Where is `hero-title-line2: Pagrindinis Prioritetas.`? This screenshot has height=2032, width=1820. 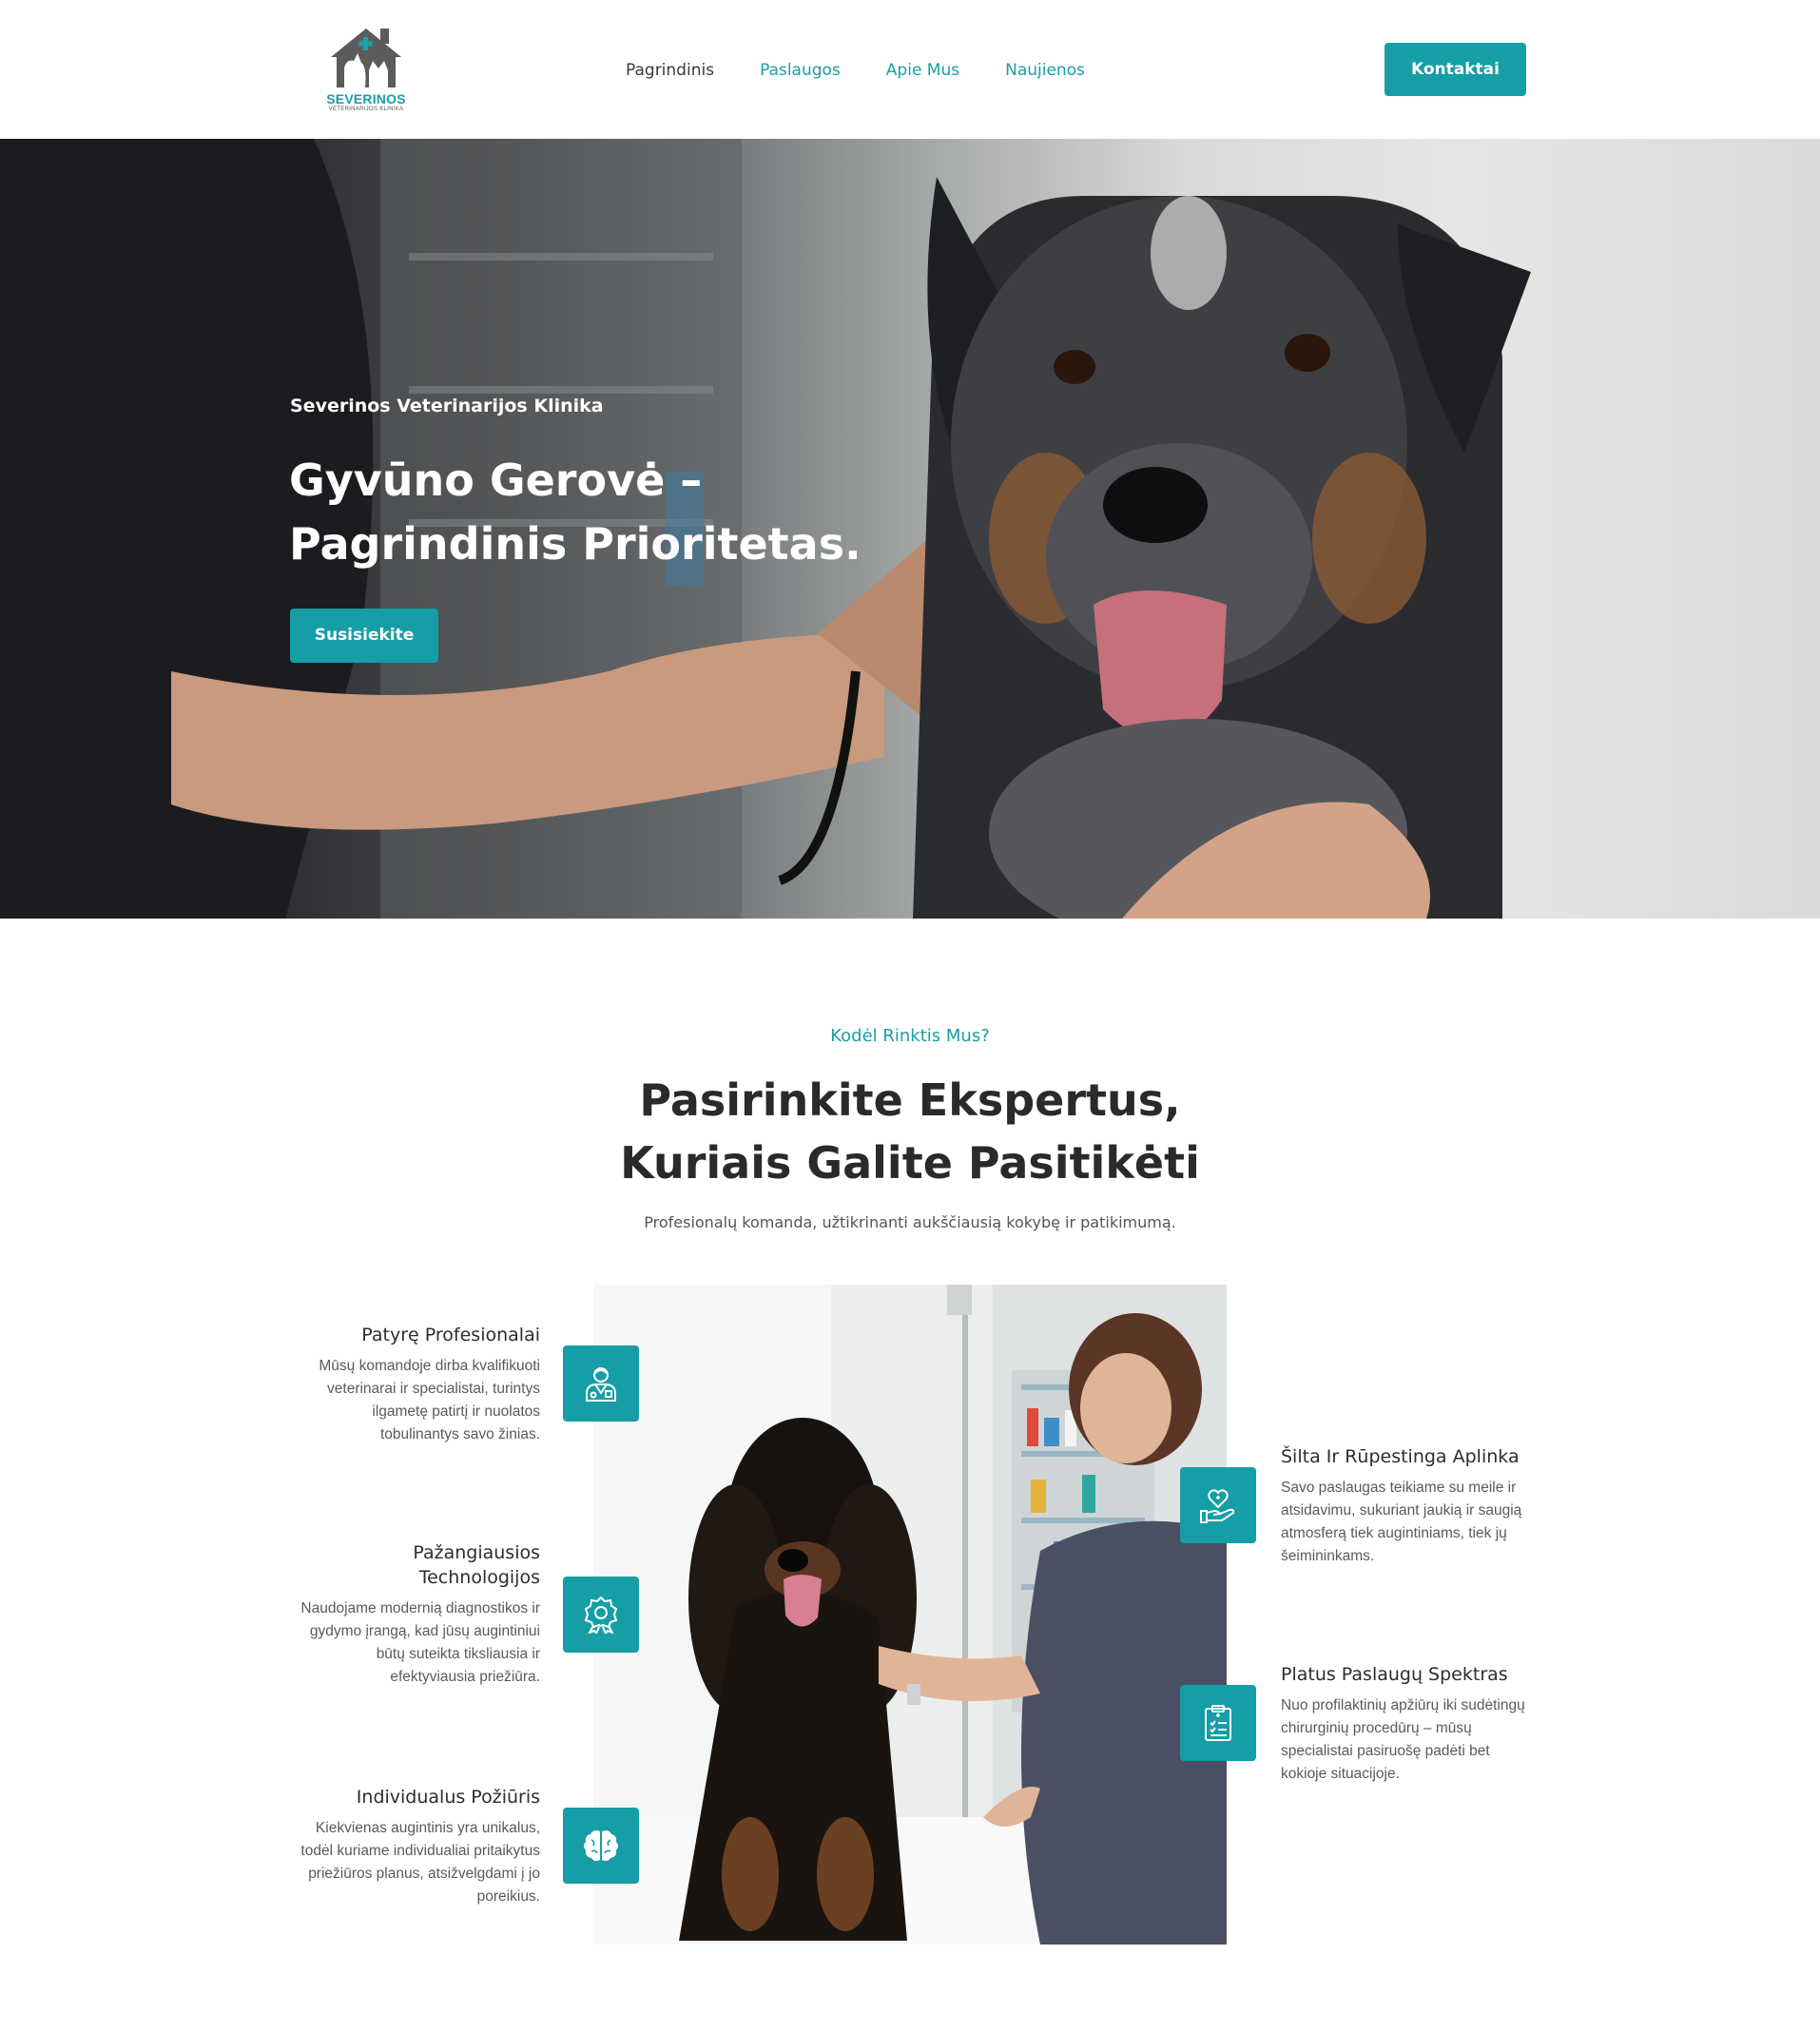
hero-title-line2: Pagrindinis Prioritetas. is located at coordinates (576, 544).